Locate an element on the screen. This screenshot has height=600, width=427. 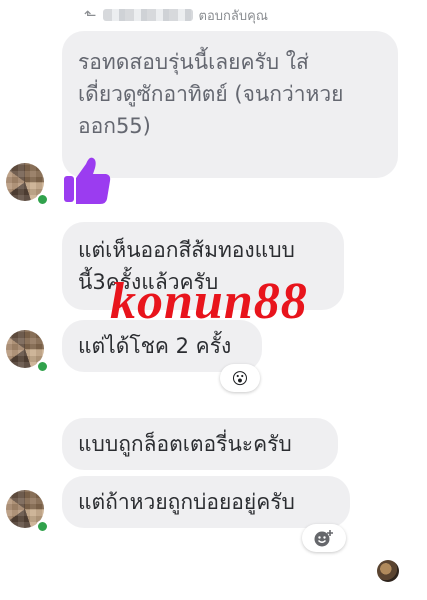
reply-arrow-icon: ⬑ is located at coordinates (90, 15).